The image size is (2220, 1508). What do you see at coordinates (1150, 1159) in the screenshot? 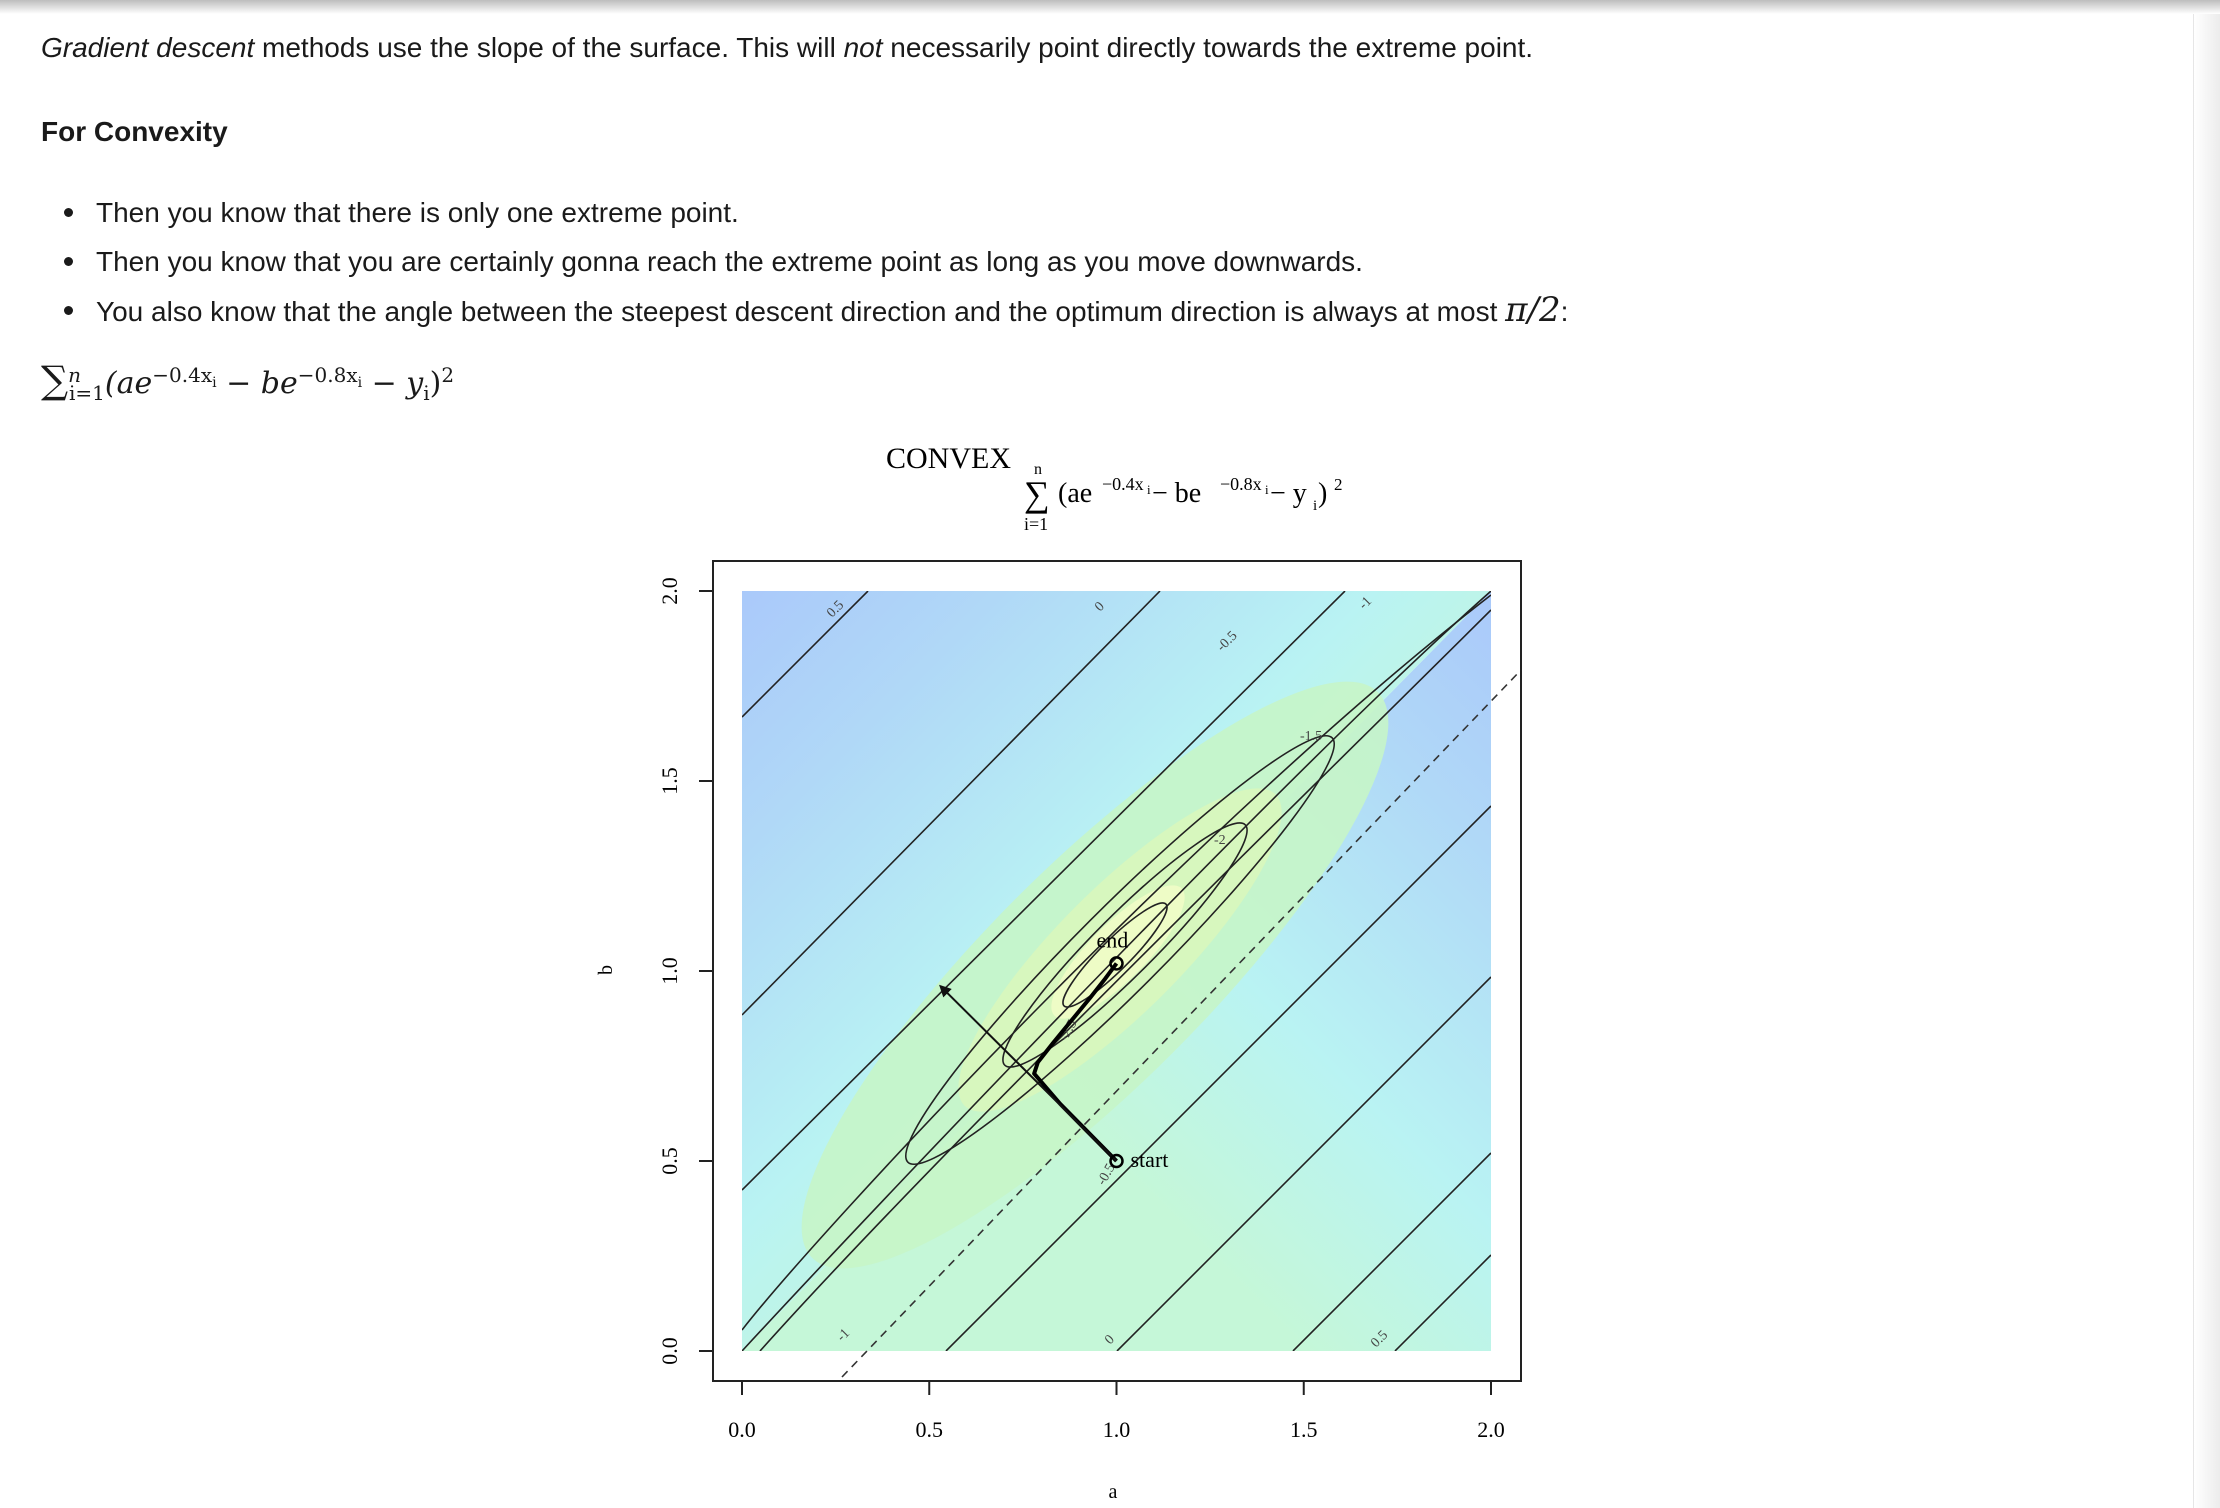
I see `start-label: start` at bounding box center [1150, 1159].